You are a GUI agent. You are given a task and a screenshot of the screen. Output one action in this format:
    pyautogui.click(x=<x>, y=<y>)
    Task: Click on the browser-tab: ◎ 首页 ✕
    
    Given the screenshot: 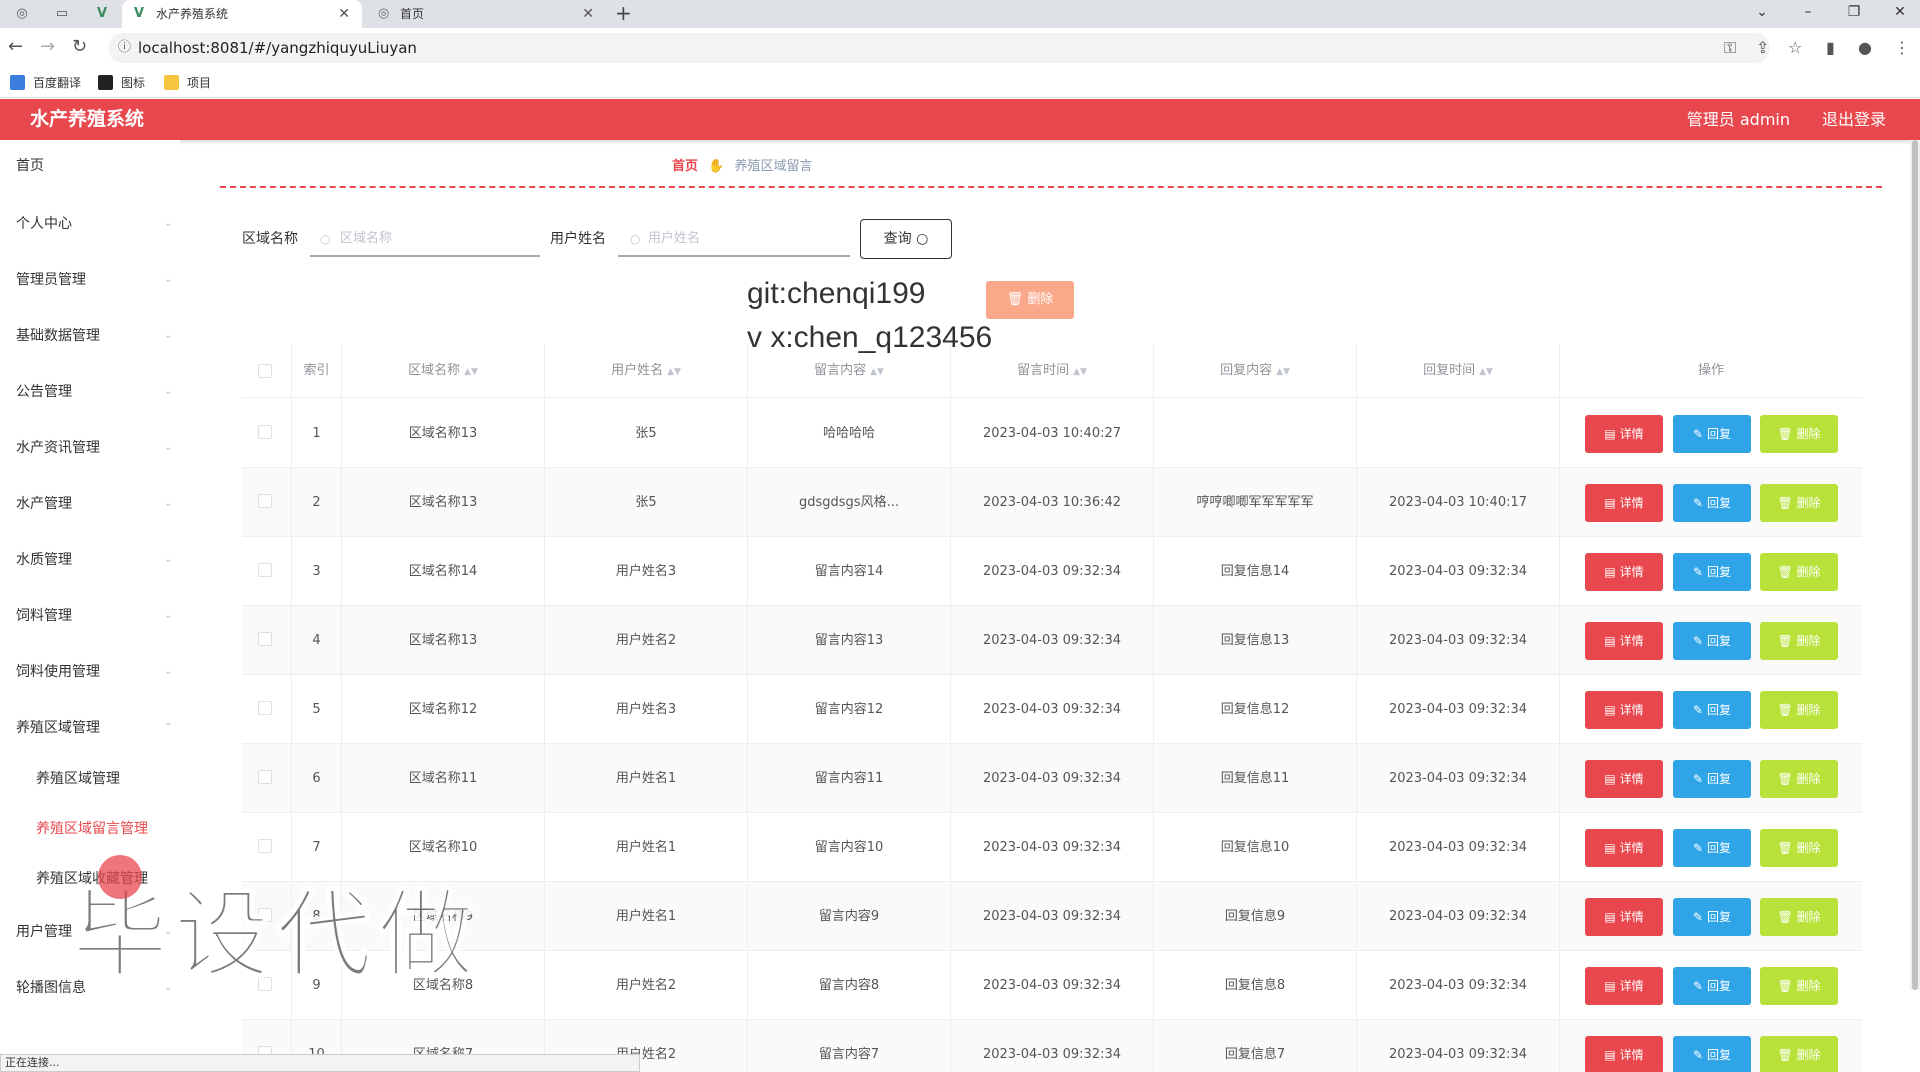 What is the action you would take?
    pyautogui.click(x=486, y=14)
    